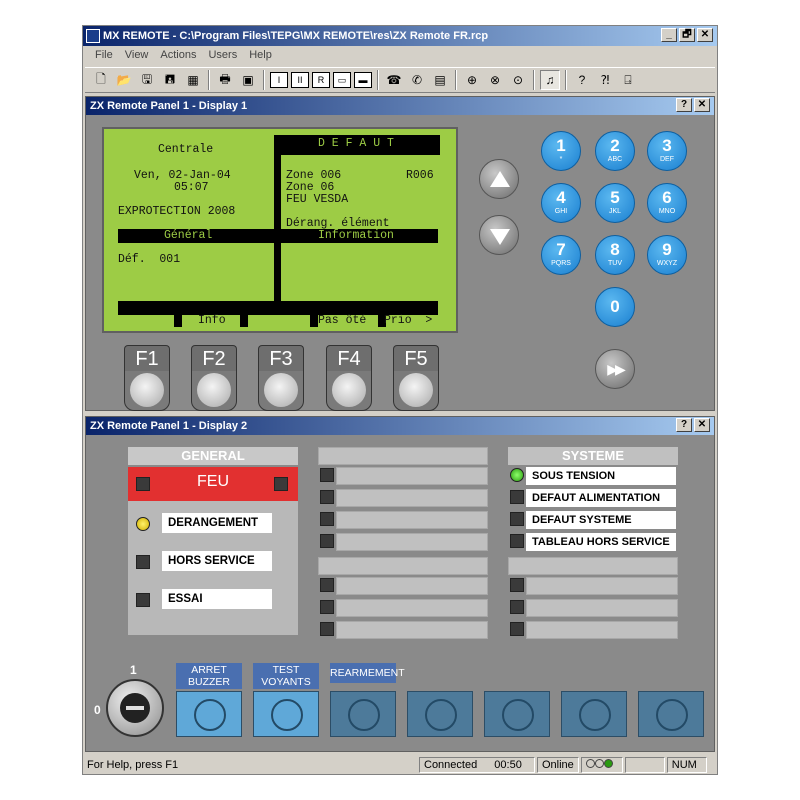 Image resolution: width=800 pixels, height=800 pixels. I want to click on arrow-down-button, so click(499, 235).